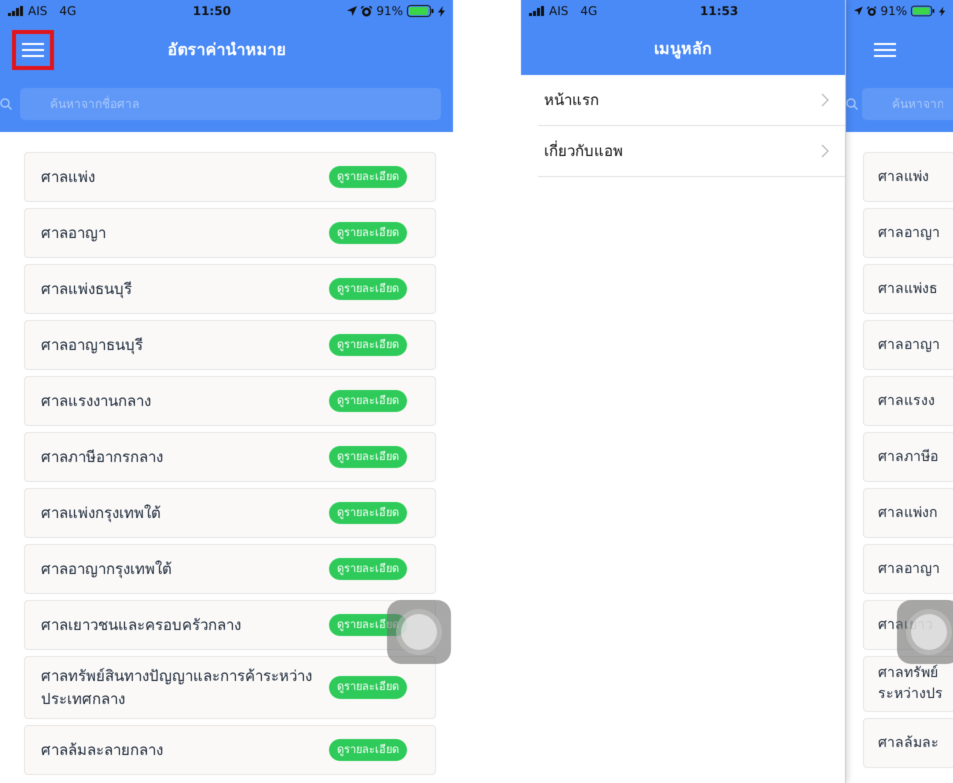 The width and height of the screenshot is (953, 783). I want to click on court-name: ศาลทรัพย์สินทางปัญญาและการค้าระหว่างประเทศกลาง, so click(177, 688).